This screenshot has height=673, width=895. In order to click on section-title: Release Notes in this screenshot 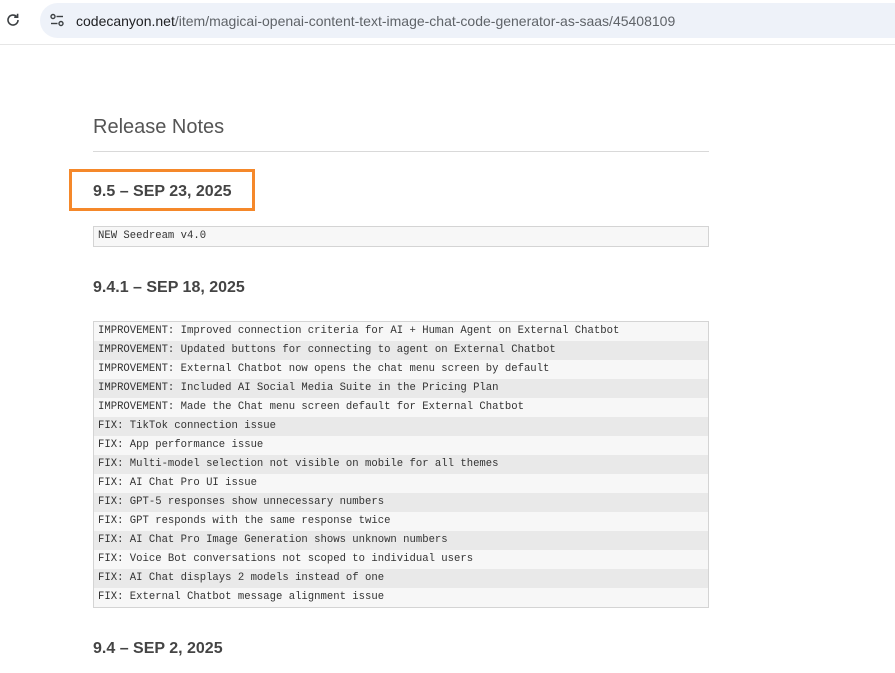, I will do `click(159, 127)`.